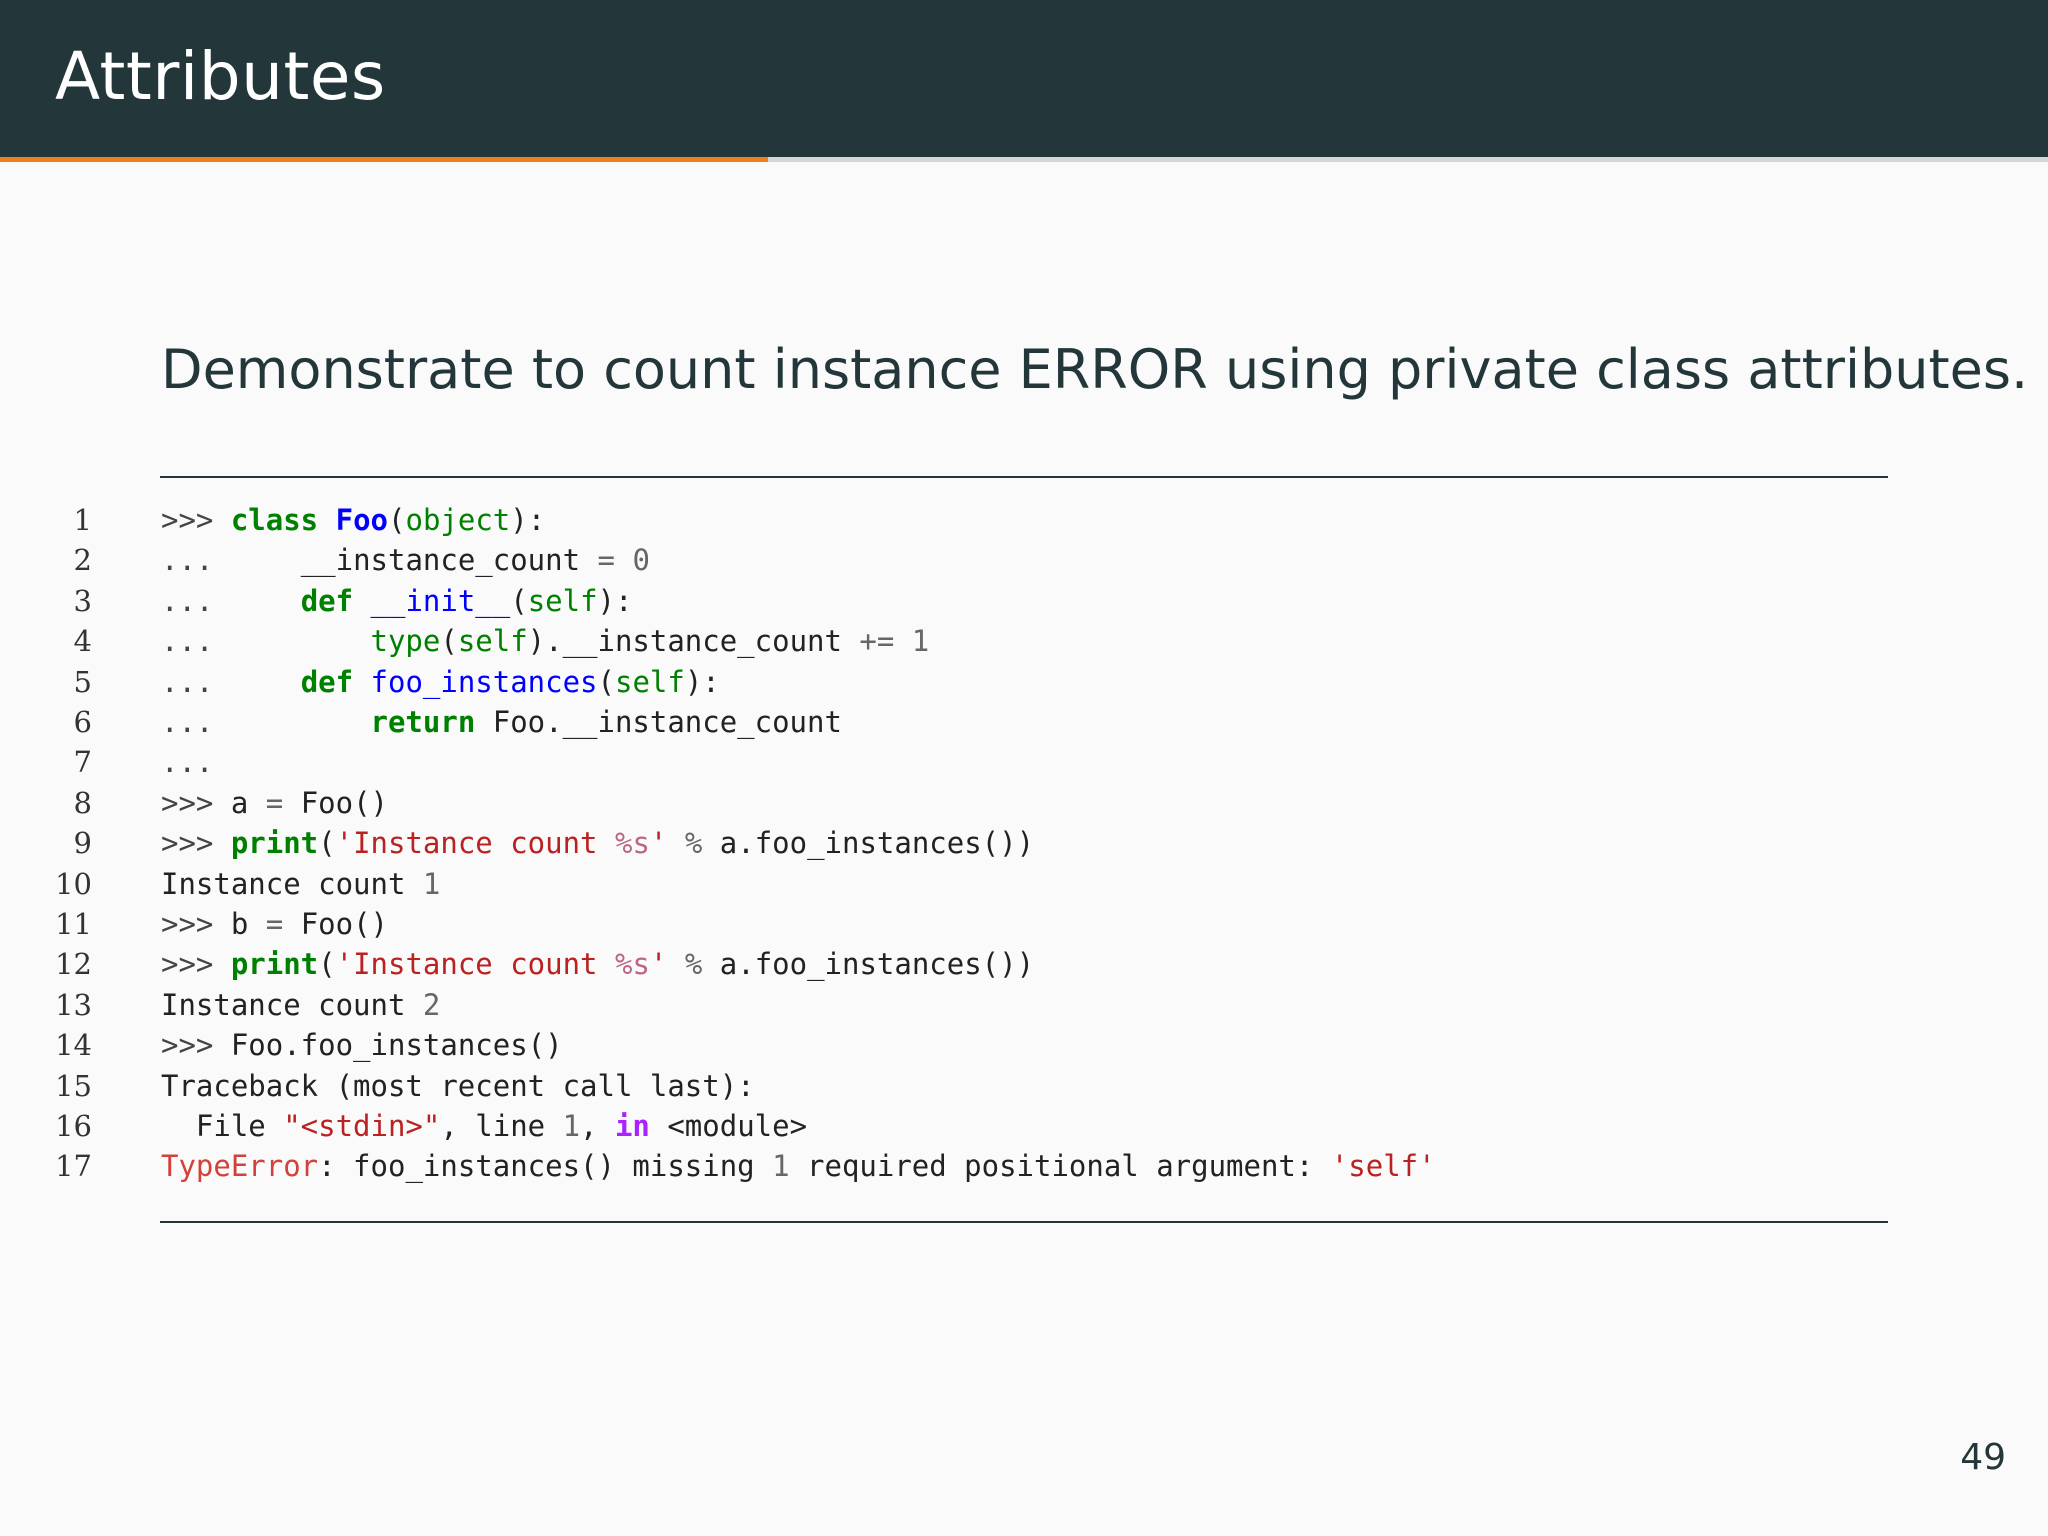 Image resolution: width=2048 pixels, height=1536 pixels. I want to click on line-number: 2, so click(82, 560).